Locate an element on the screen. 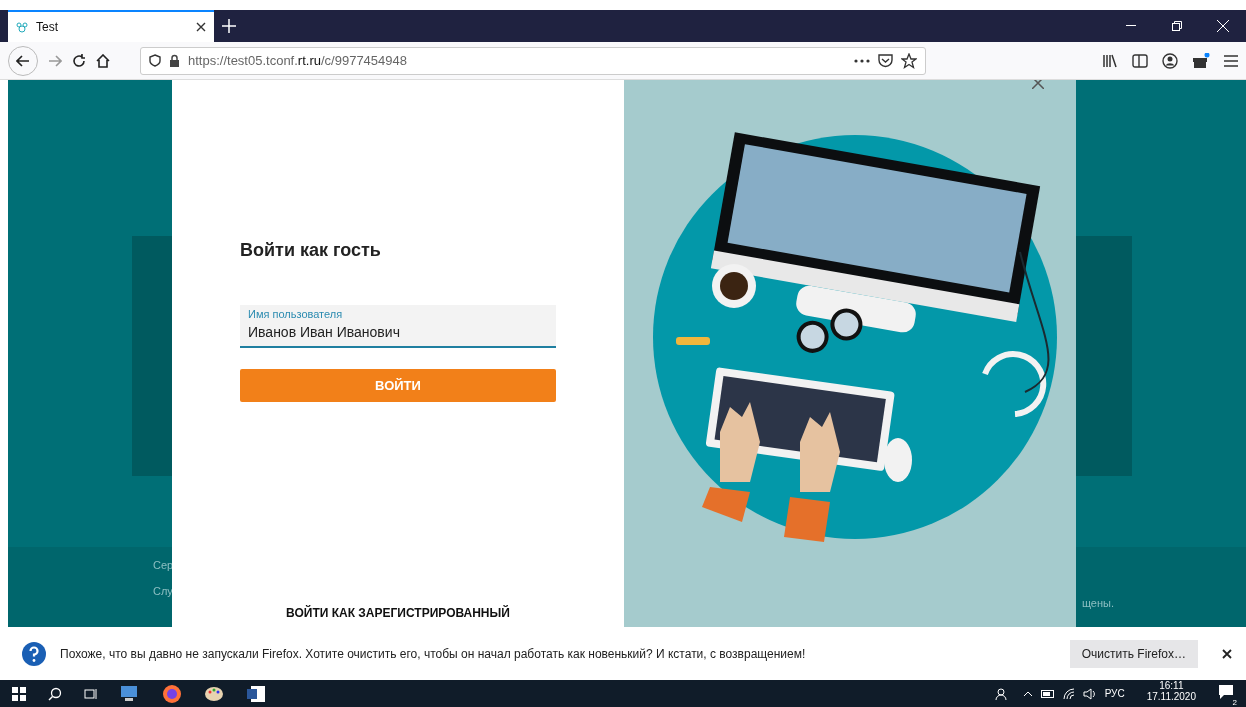  more-icon is located at coordinates (862, 60).